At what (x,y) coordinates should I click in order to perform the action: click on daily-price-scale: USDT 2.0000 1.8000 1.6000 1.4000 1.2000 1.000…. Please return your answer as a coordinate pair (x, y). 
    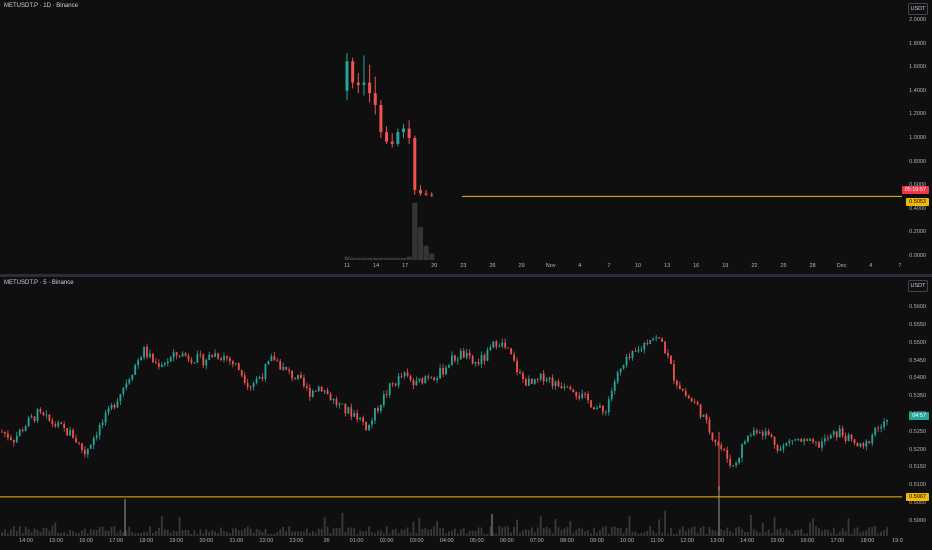
    Looking at the image, I should click on (916, 137).